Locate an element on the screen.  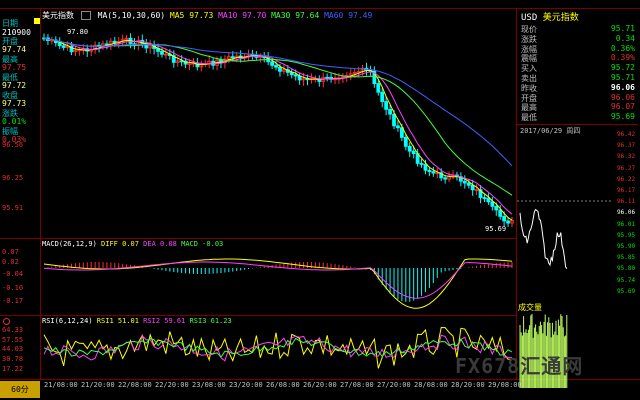
tick-axis-label: 95.80 is located at coordinates (626, 269).